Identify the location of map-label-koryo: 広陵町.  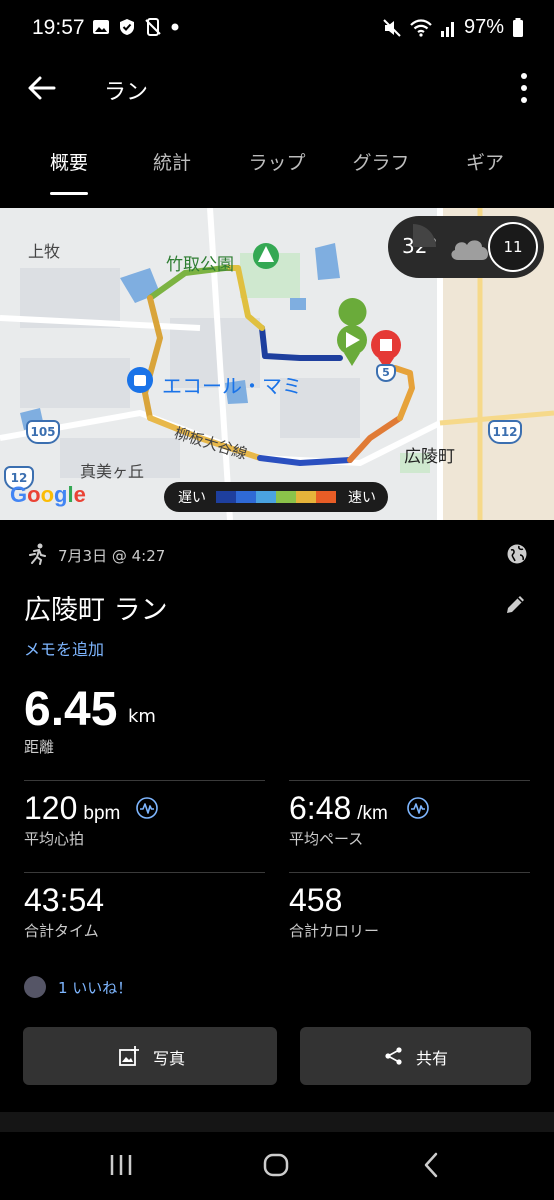
(429, 457).